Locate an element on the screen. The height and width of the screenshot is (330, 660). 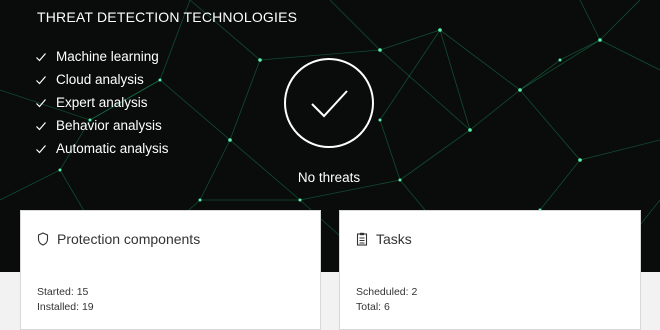
technology-item: Behavior analysis is located at coordinates (102, 125).